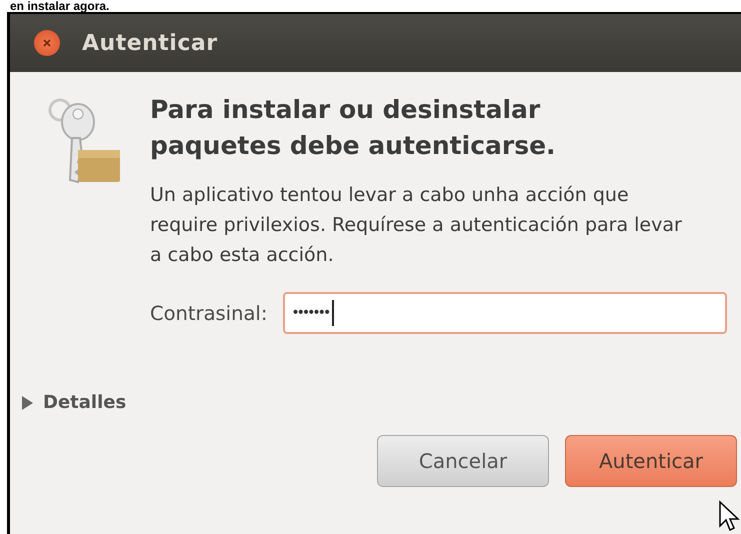 This screenshot has height=534, width=741. What do you see at coordinates (59, 6) in the screenshot?
I see `caption-text: en instalar agora.` at bounding box center [59, 6].